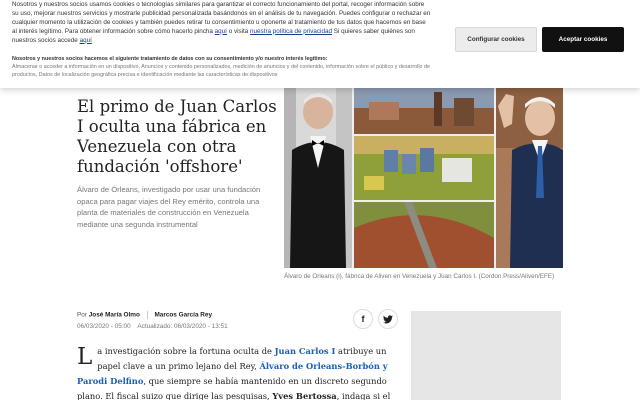 This screenshot has width=640, height=400. I want to click on facebook-icon: f, so click(363, 319).